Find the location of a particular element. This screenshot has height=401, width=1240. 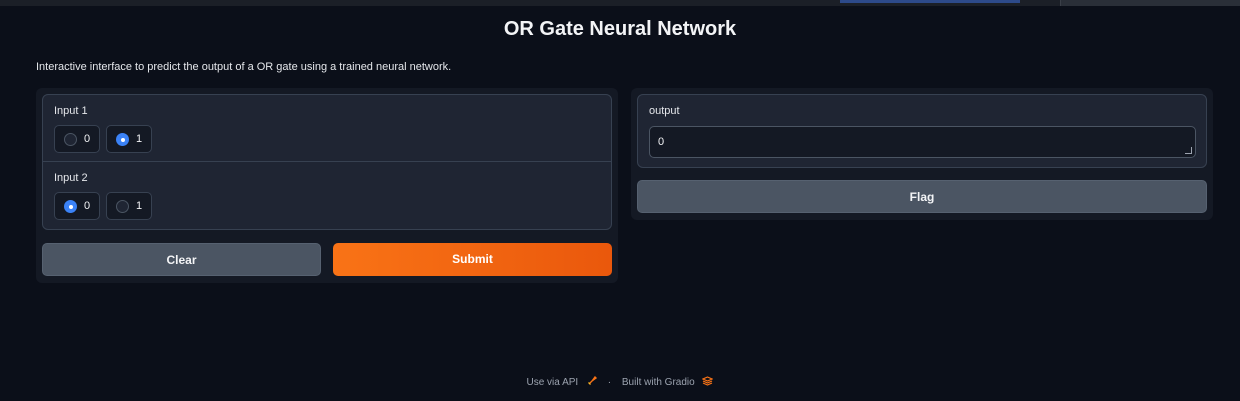

gradio-logo-icon is located at coordinates (708, 382).